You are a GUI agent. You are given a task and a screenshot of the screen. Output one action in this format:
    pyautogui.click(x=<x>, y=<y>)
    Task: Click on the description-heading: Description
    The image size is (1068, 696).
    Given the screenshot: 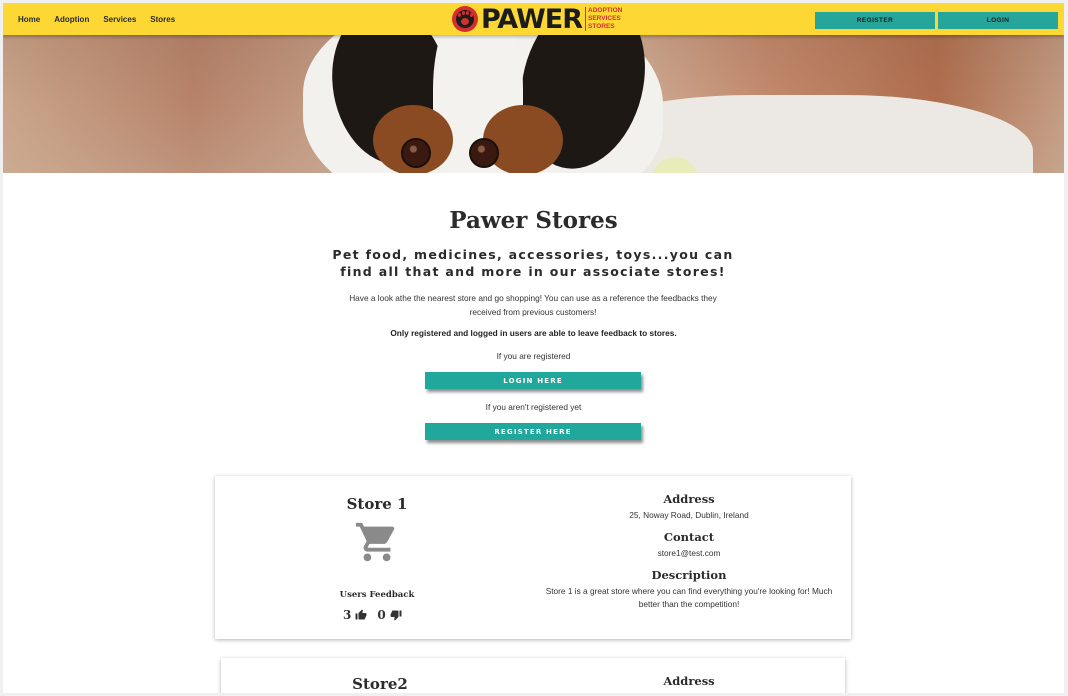 What is the action you would take?
    pyautogui.click(x=689, y=575)
    